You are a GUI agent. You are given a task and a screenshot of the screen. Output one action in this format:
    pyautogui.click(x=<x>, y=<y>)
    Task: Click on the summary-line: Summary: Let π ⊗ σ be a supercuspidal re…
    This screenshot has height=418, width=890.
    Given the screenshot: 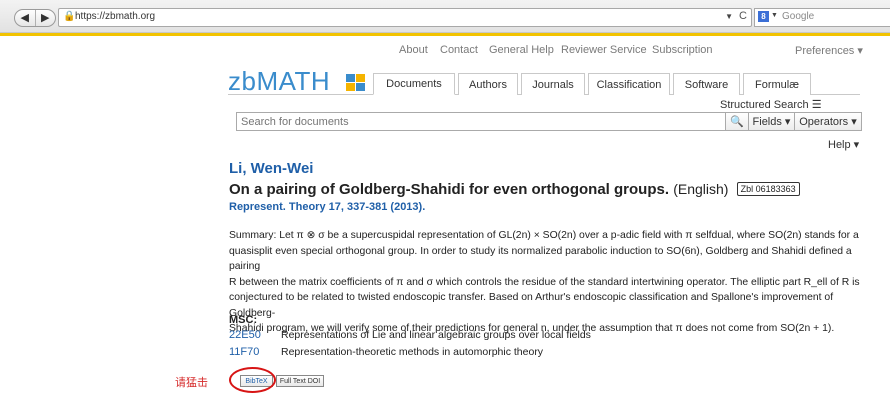 What is the action you would take?
    pyautogui.click(x=544, y=235)
    